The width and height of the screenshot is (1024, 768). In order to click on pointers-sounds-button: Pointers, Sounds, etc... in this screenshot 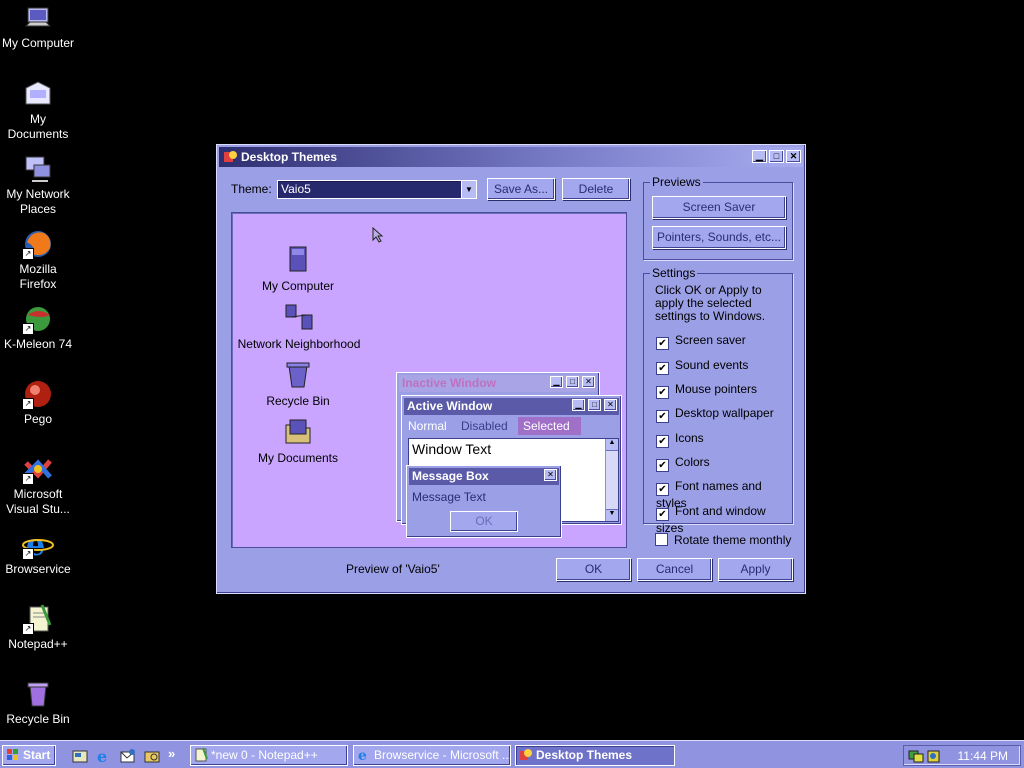, I will do `click(719, 237)`.